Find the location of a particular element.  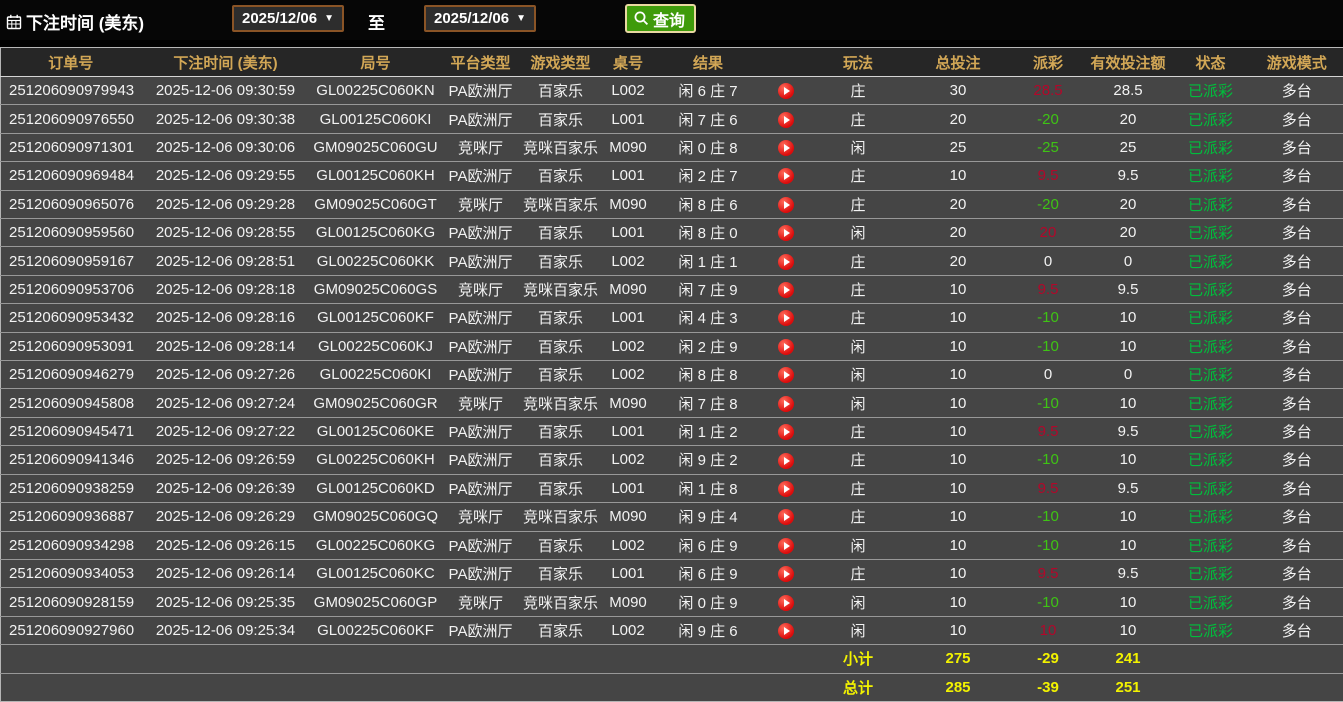

cell-platform: 竞咪厅 is located at coordinates (480, 147).